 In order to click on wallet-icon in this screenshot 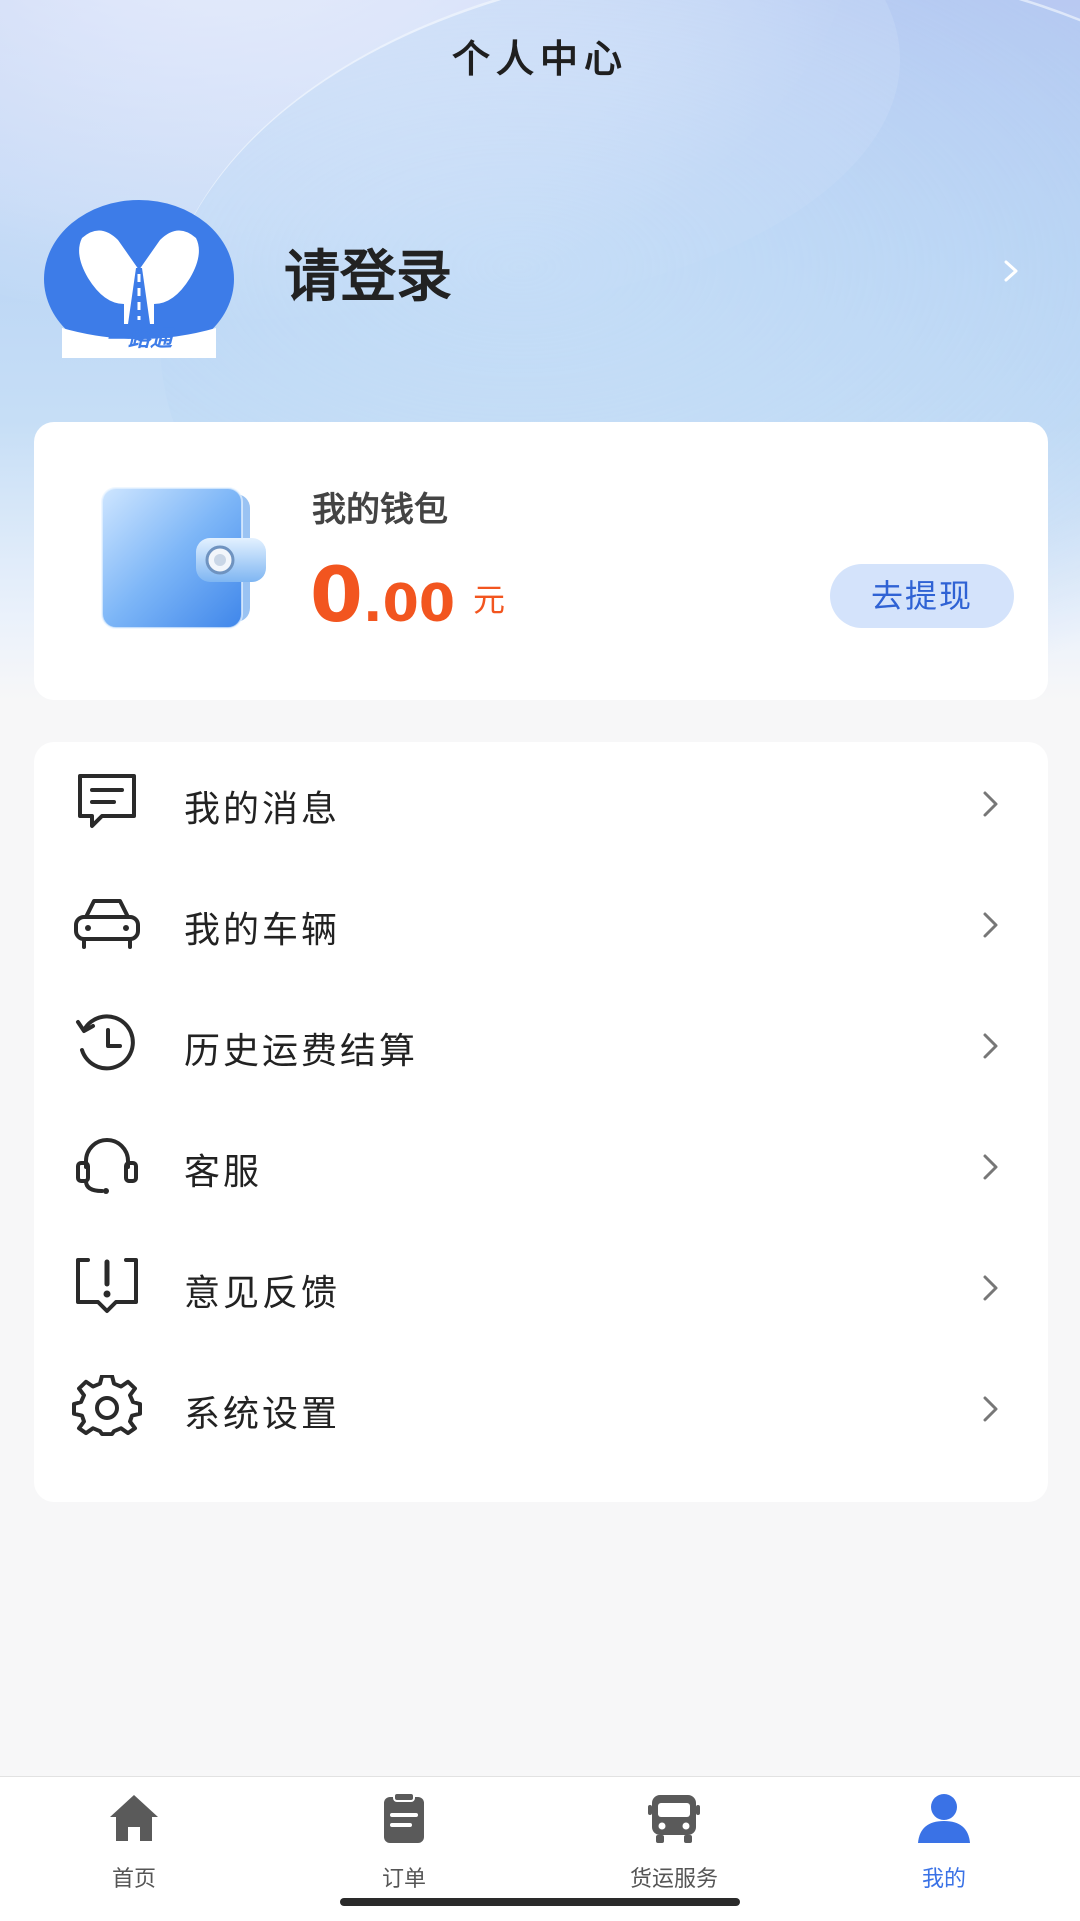, I will do `click(183, 558)`.